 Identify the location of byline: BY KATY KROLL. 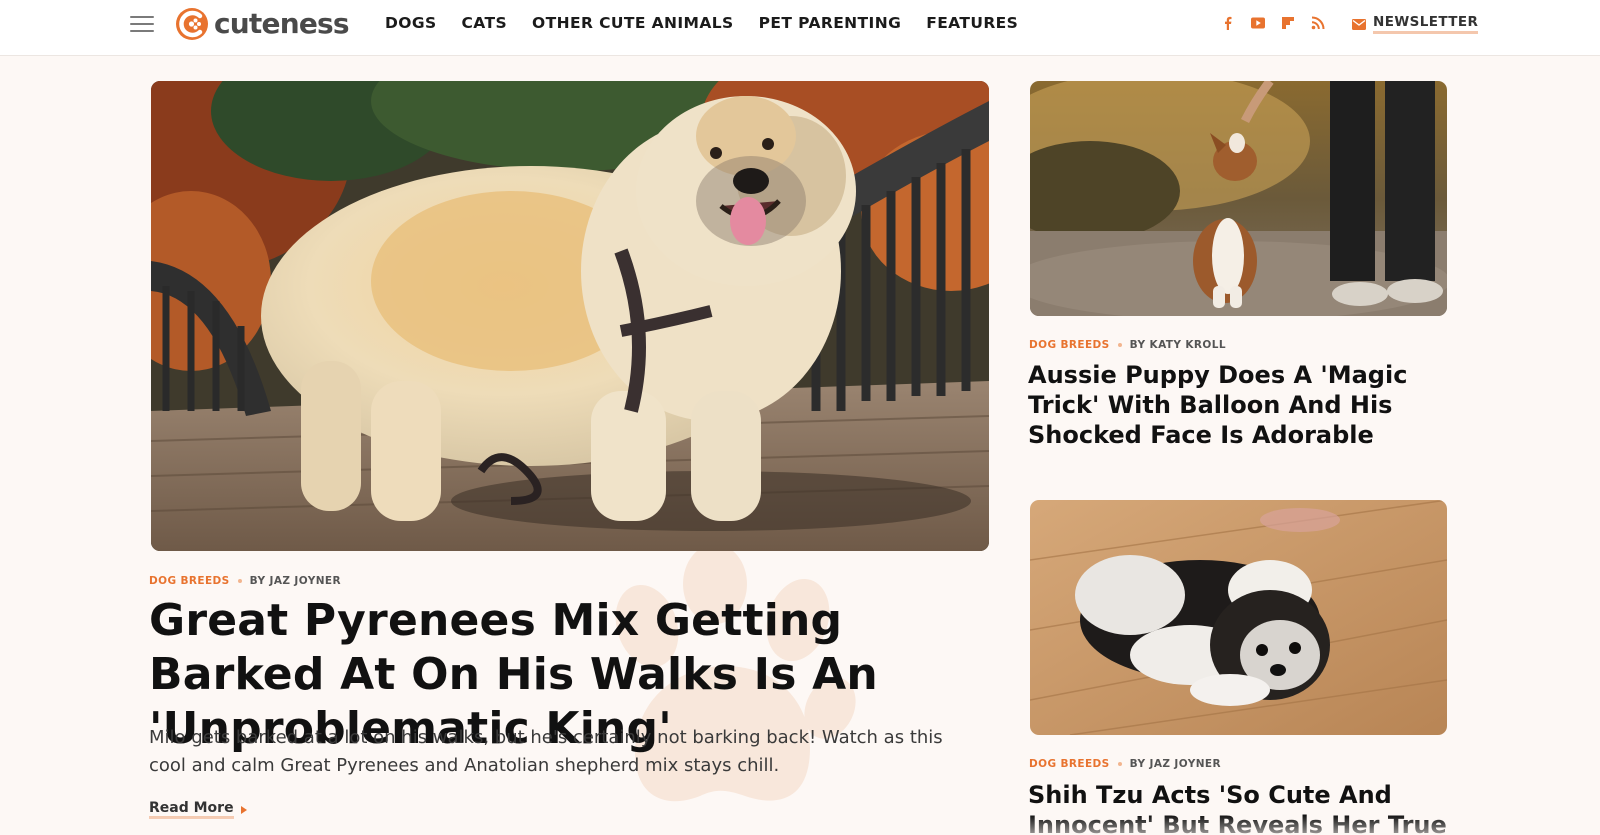
(1178, 345).